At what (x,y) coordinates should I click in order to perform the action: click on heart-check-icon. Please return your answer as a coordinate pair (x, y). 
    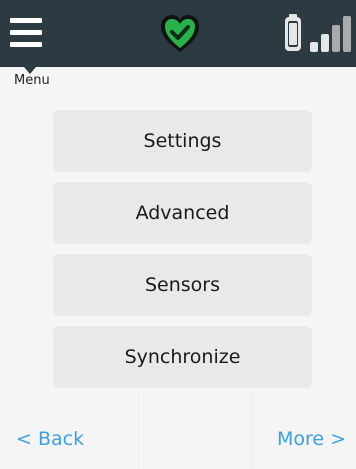
    Looking at the image, I should click on (180, 33).